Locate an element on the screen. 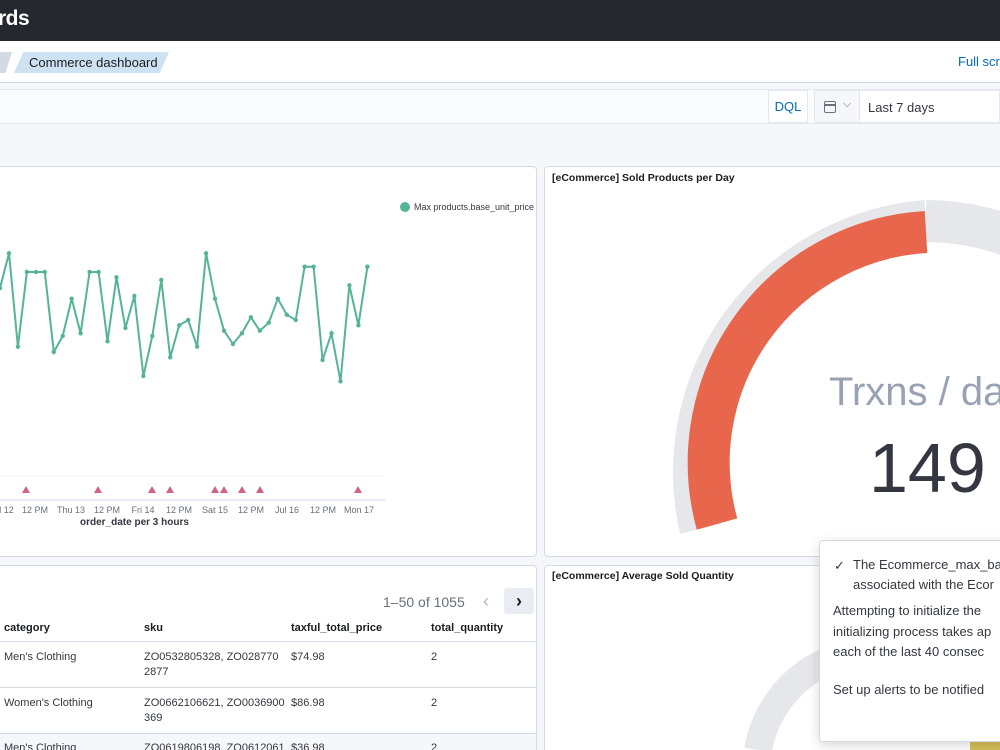 The width and height of the screenshot is (1000, 750). toast-line: initializing process takes ap is located at coordinates (912, 631).